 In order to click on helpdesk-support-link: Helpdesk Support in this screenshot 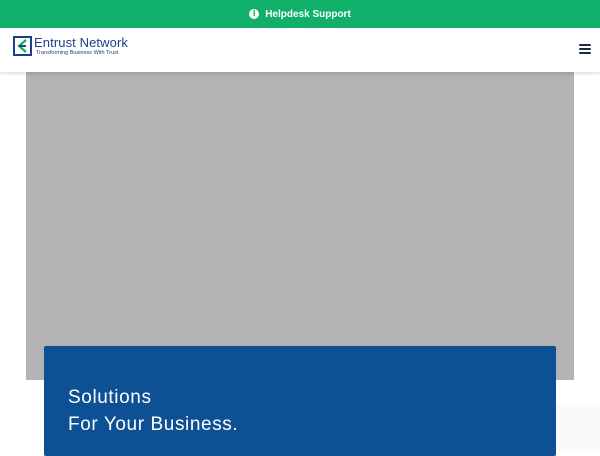, I will do `click(308, 14)`.